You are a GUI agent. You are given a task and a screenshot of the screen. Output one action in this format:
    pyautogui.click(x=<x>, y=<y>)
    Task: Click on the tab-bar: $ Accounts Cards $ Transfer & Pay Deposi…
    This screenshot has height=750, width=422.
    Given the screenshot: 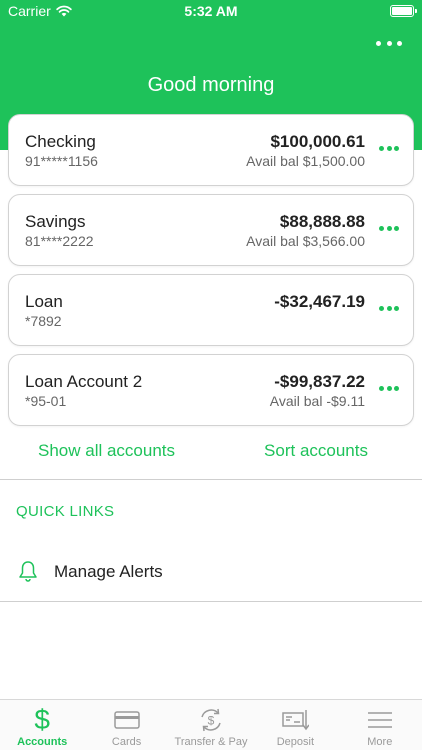 What is the action you would take?
    pyautogui.click(x=211, y=724)
    